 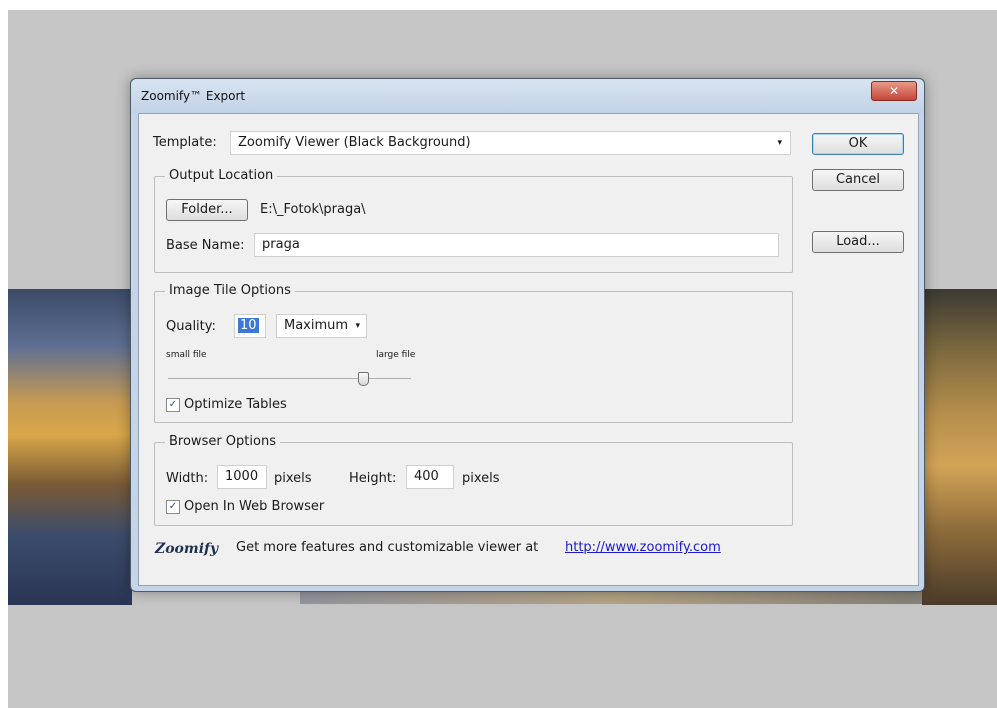 I want to click on quality-slider-track, so click(x=289, y=378).